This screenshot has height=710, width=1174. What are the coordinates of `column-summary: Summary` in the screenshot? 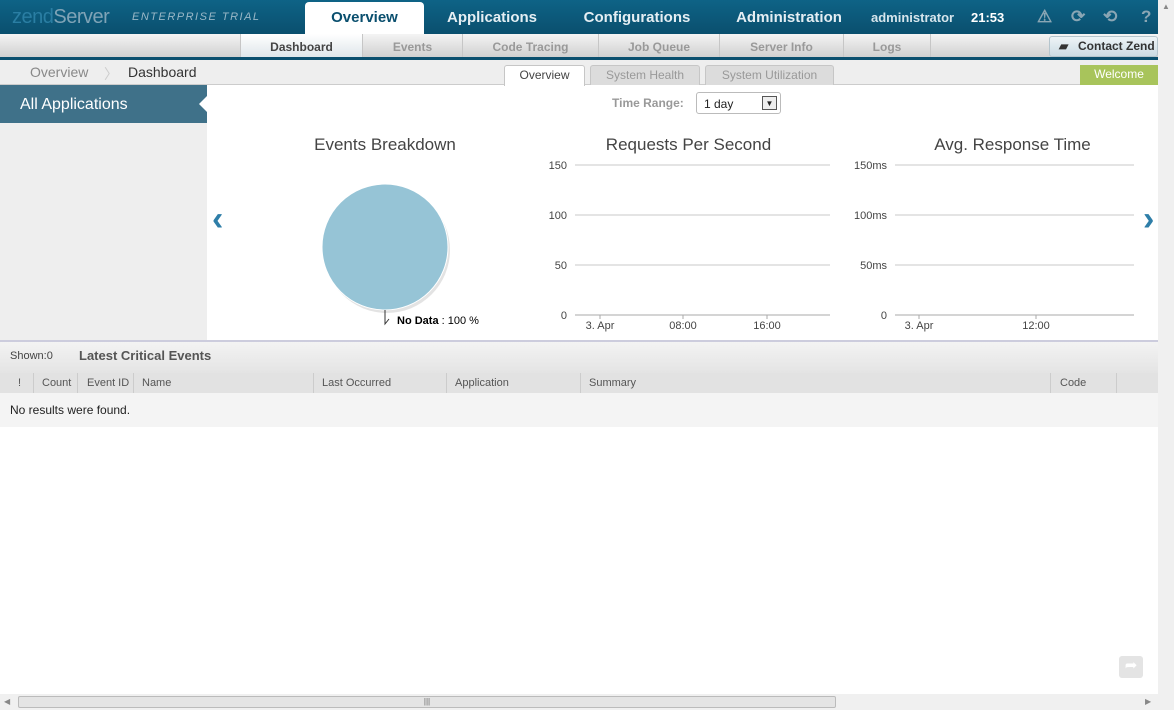 It's located at (815, 383).